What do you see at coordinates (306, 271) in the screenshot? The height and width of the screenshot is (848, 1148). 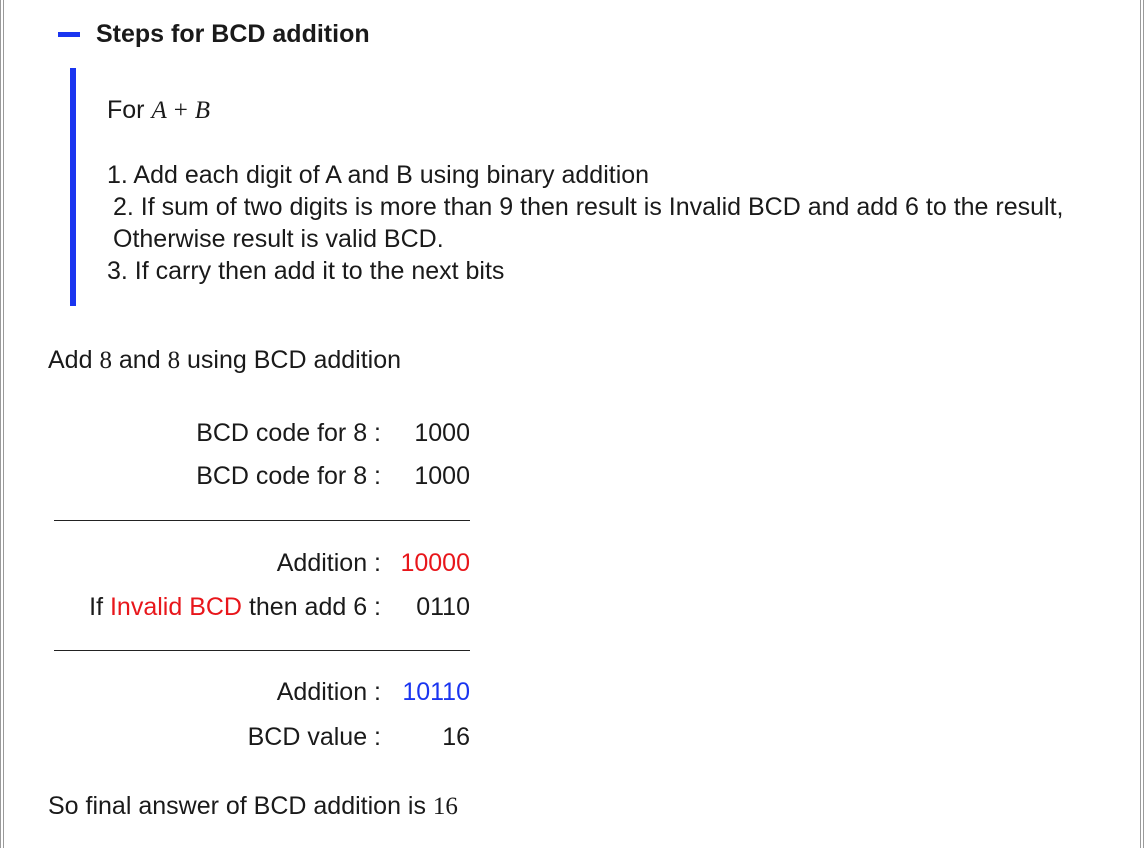 I see `step-item-3: 3. If carry then add it to the next bits` at bounding box center [306, 271].